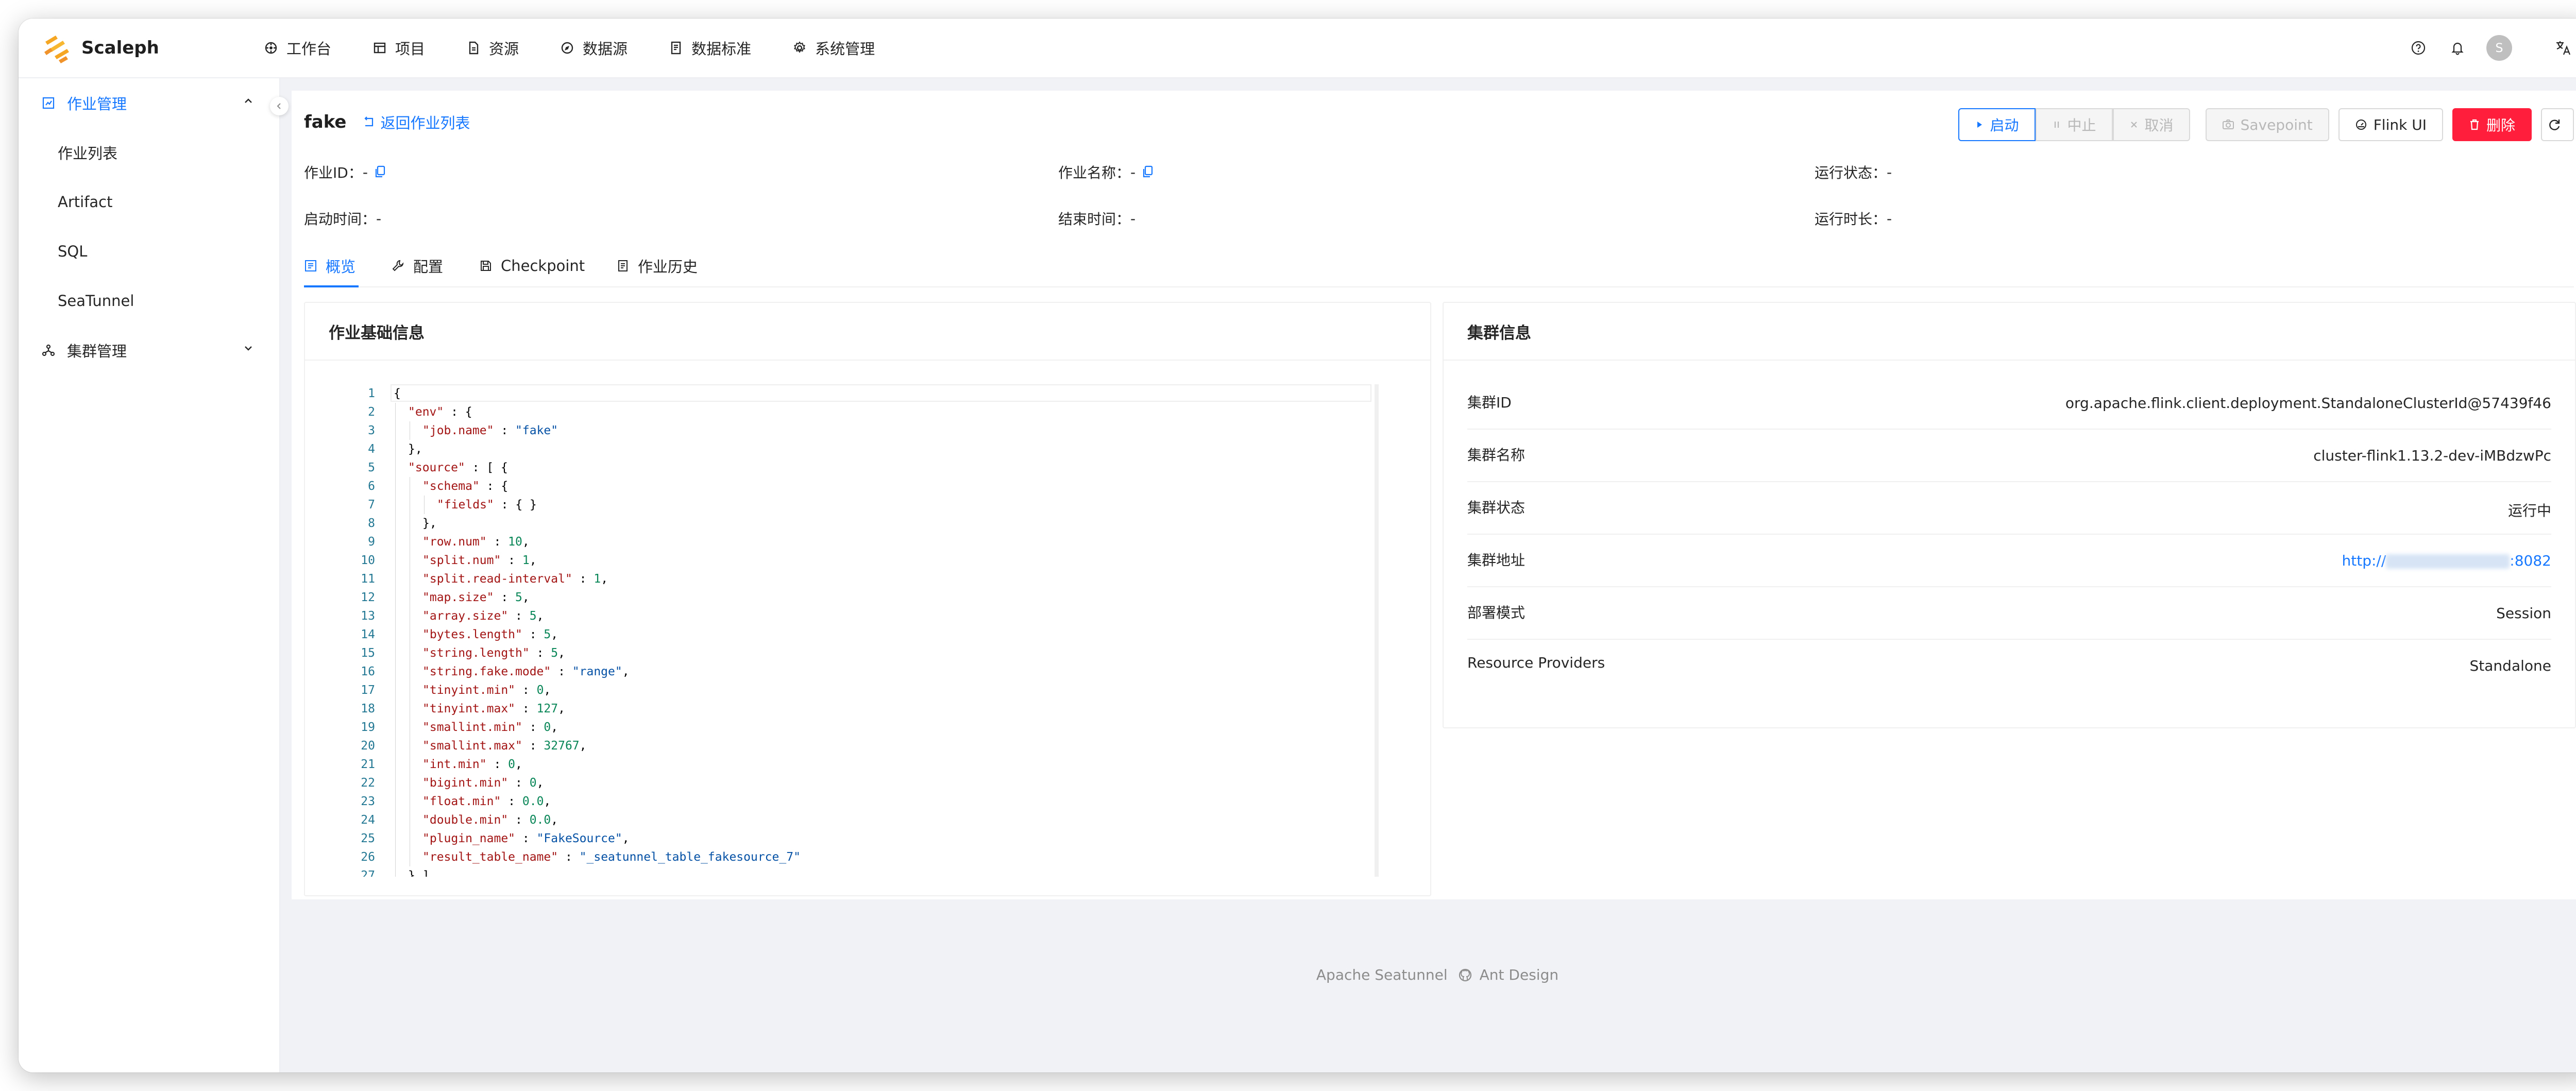 The height and width of the screenshot is (1091, 2576). What do you see at coordinates (676, 48) in the screenshot?
I see `book-icon` at bounding box center [676, 48].